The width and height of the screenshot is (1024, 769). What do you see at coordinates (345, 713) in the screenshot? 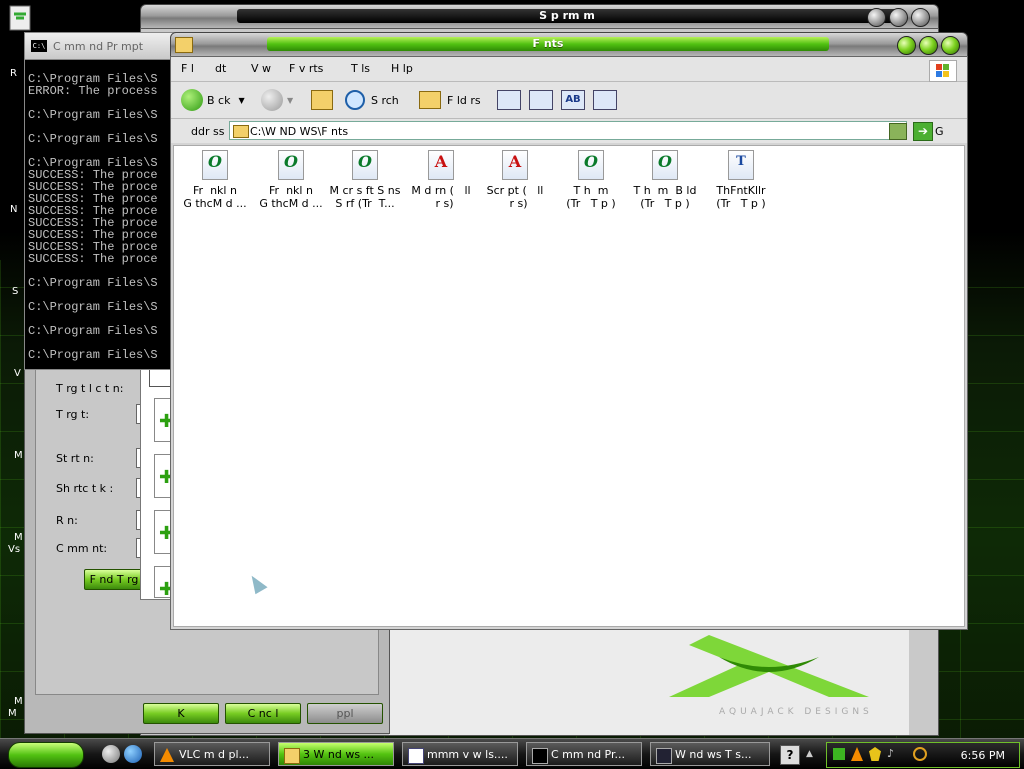
I see `apply-button: ppl` at bounding box center [345, 713].